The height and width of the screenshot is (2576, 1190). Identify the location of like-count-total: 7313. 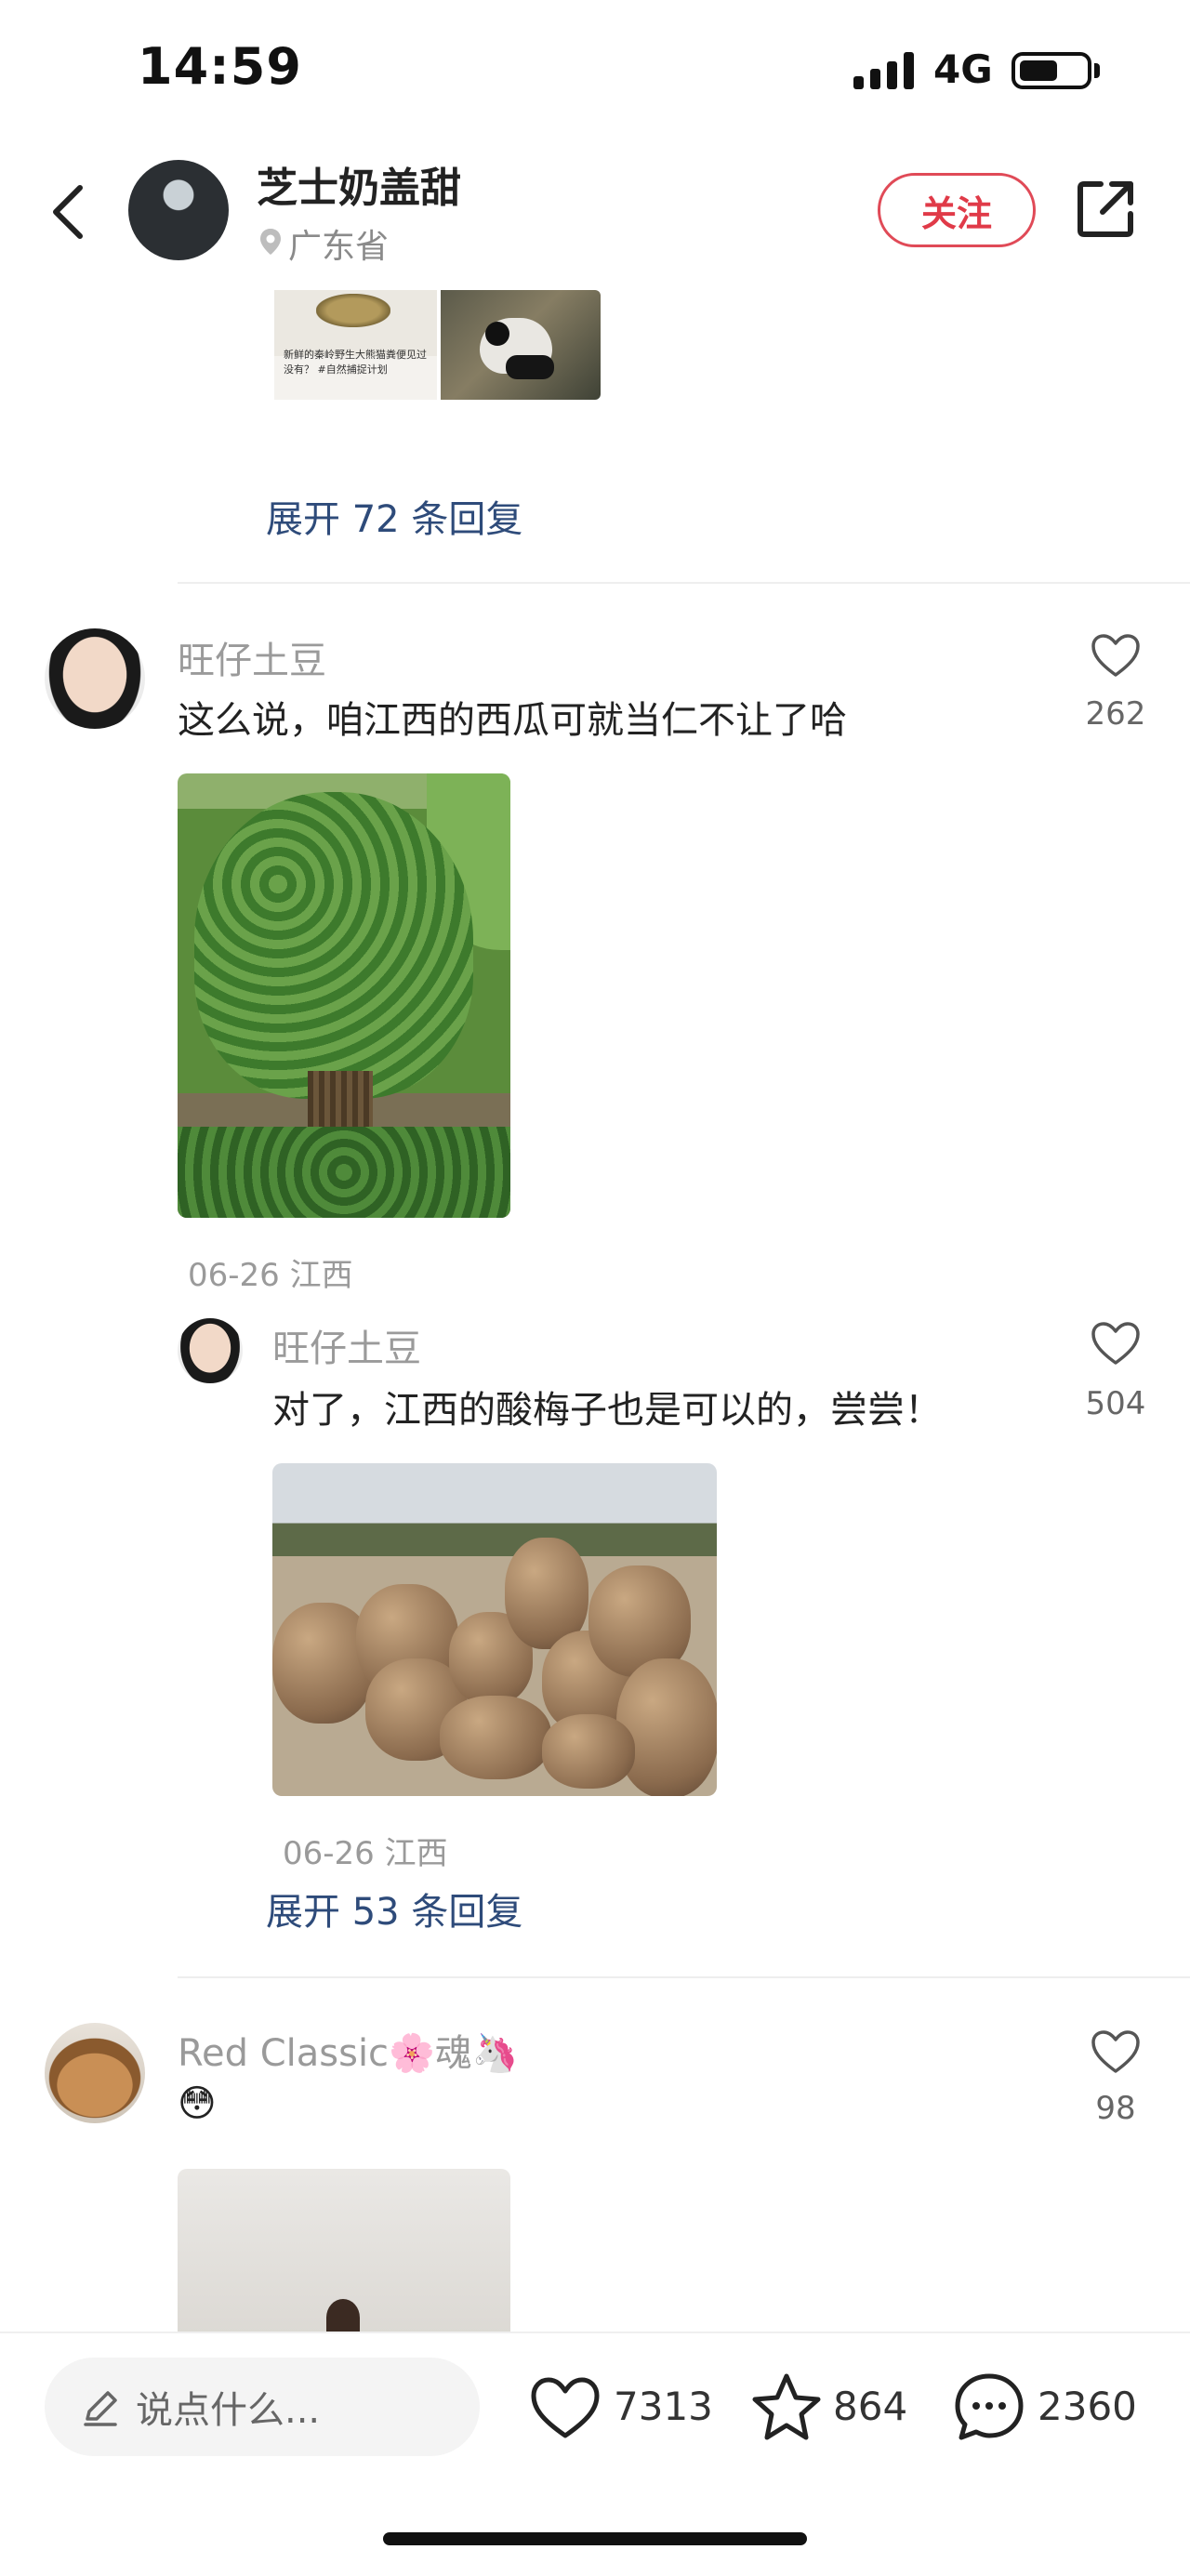
(663, 2406).